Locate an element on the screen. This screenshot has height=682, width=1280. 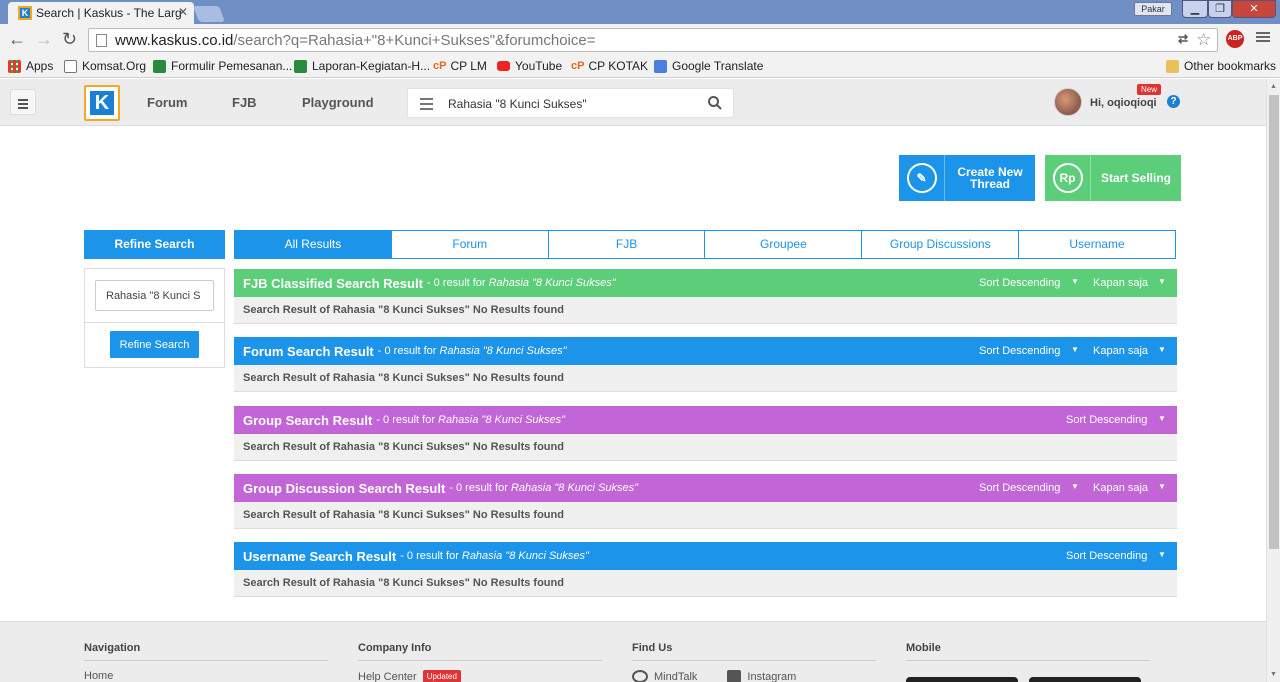
bookmark-cp-lm: cP CP LM is located at coordinates (460, 66).